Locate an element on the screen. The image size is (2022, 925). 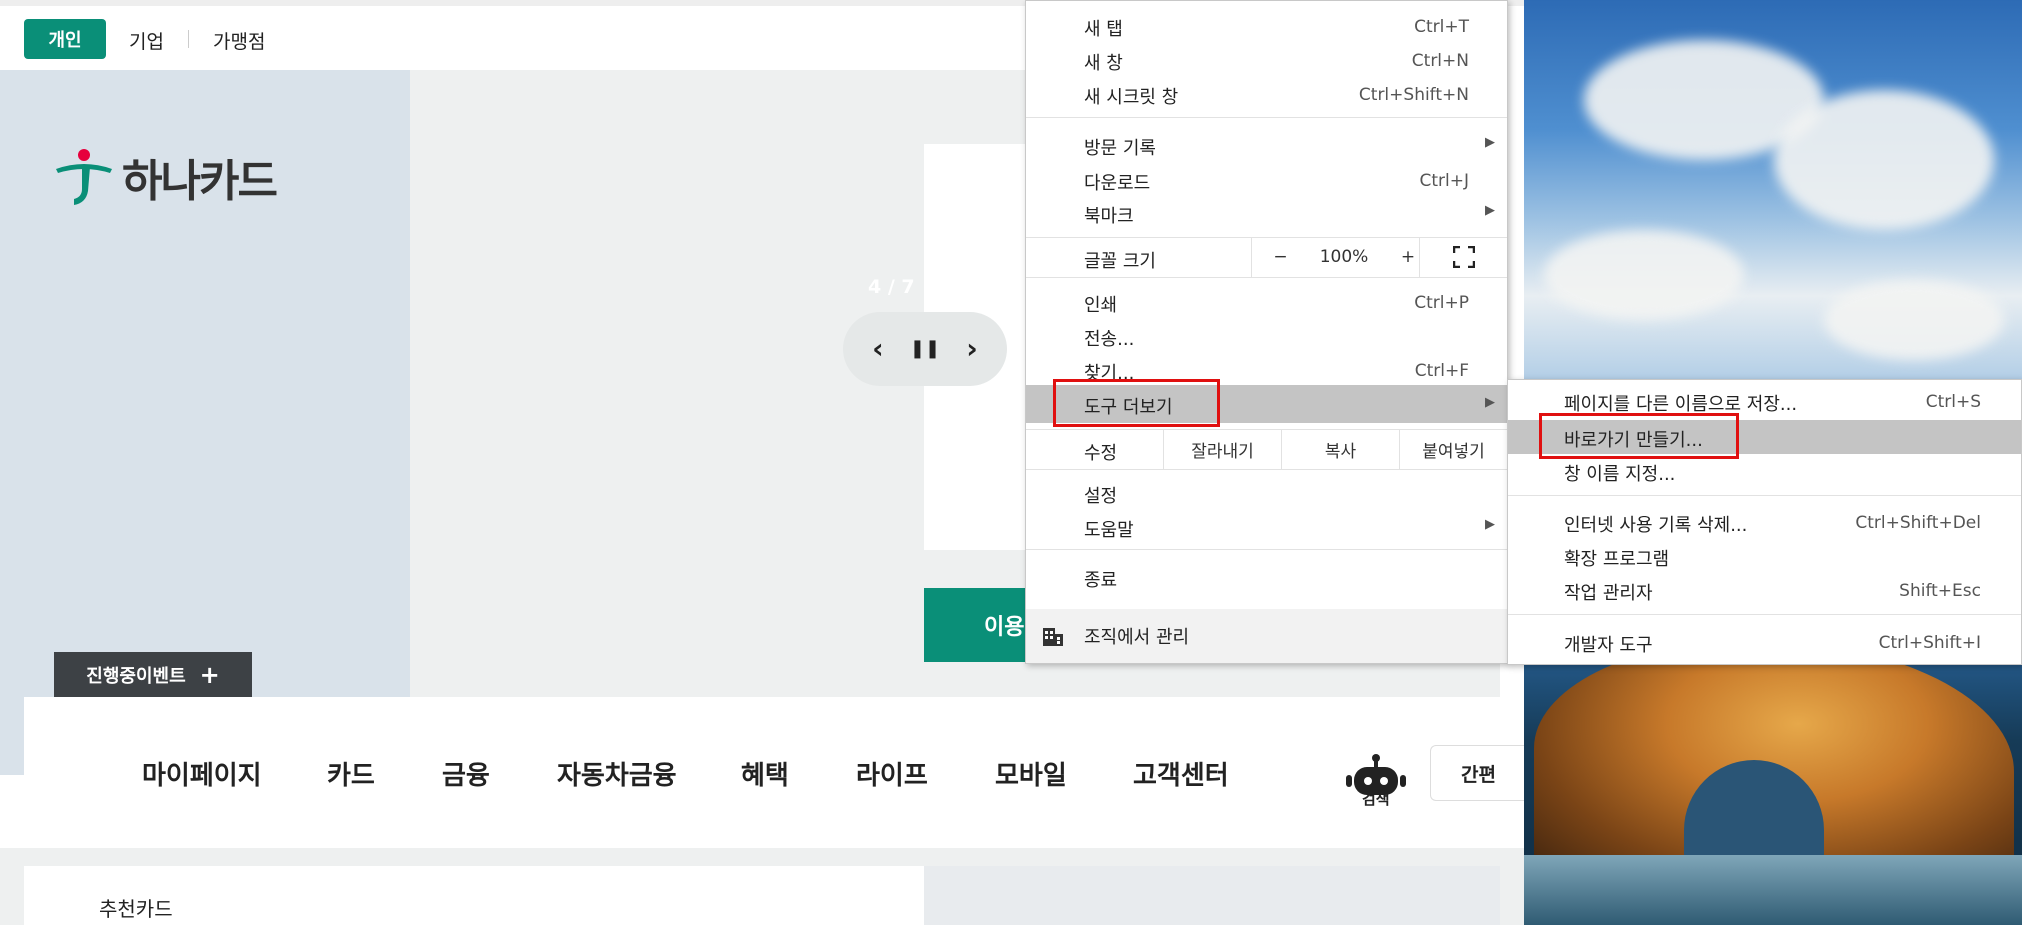
menu-history: 방문 기록 ▶ is located at coordinates (1266, 145).